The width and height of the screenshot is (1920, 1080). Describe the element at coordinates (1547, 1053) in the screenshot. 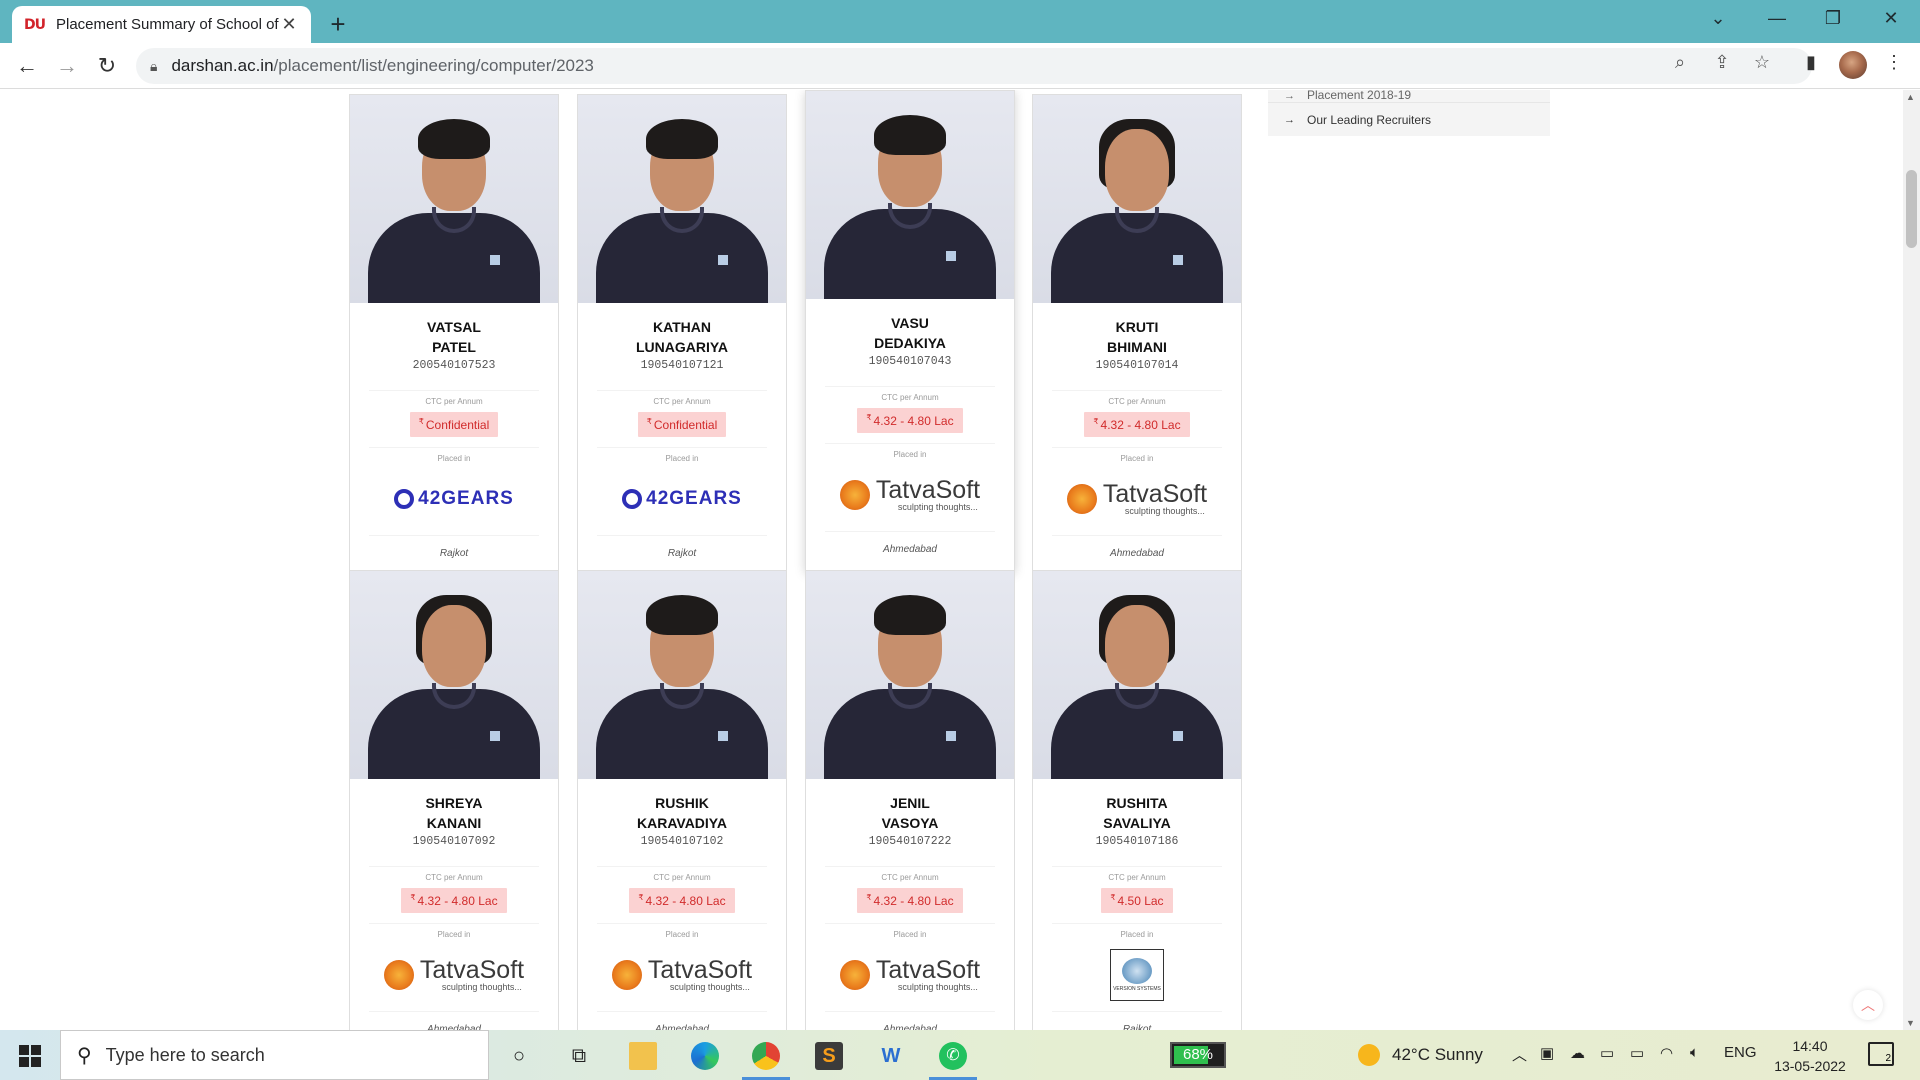

I see `meet-icon: ▣` at that location.